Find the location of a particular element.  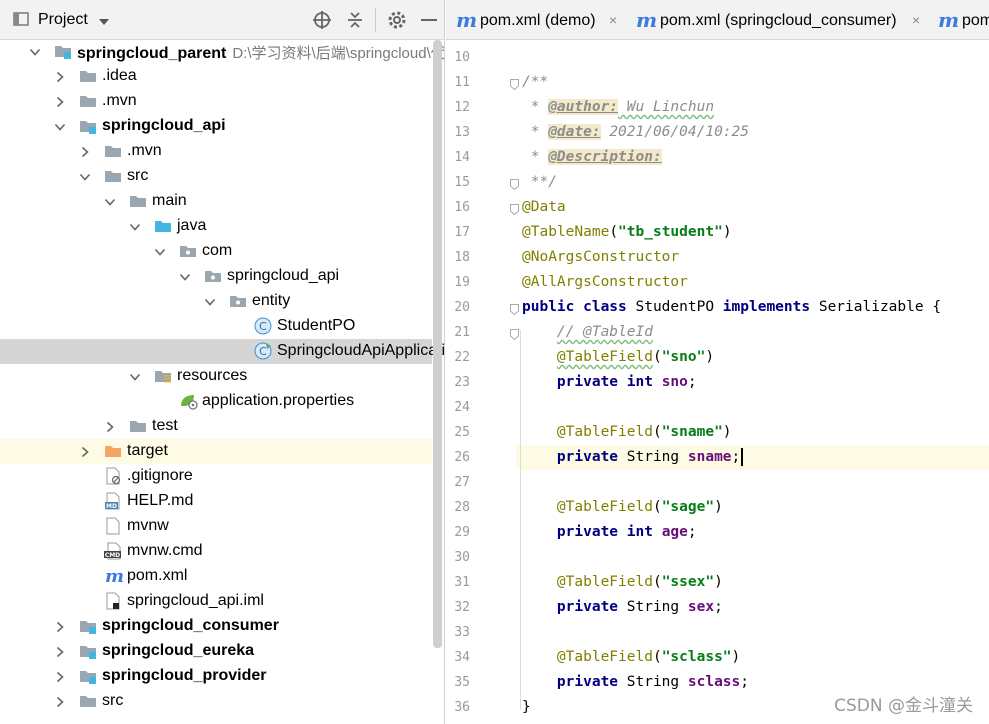

code-line: private int age; is located at coordinates (609, 532).